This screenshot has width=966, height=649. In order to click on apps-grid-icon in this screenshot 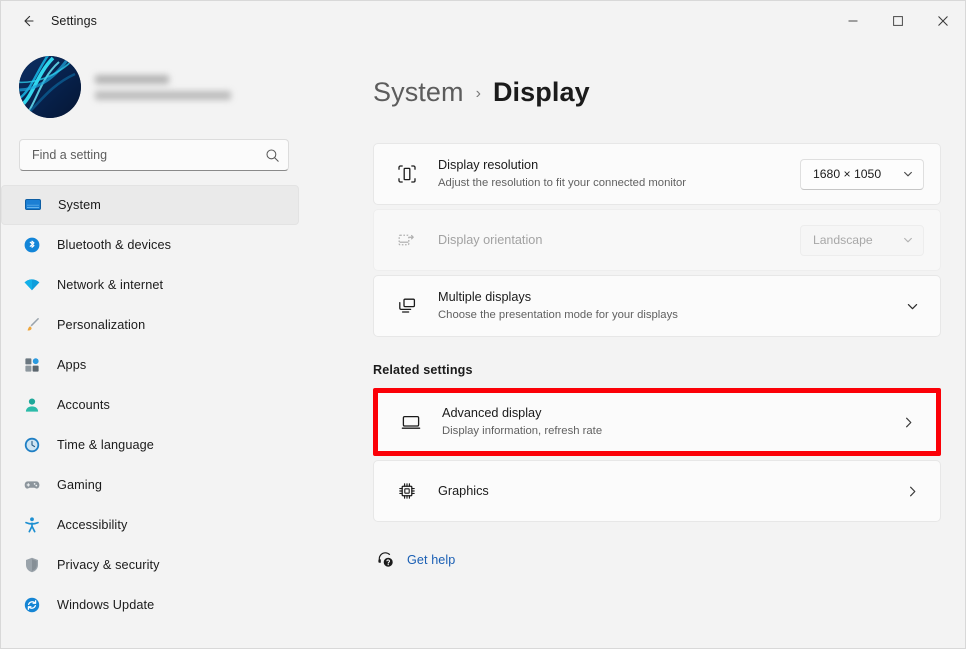, I will do `click(32, 365)`.